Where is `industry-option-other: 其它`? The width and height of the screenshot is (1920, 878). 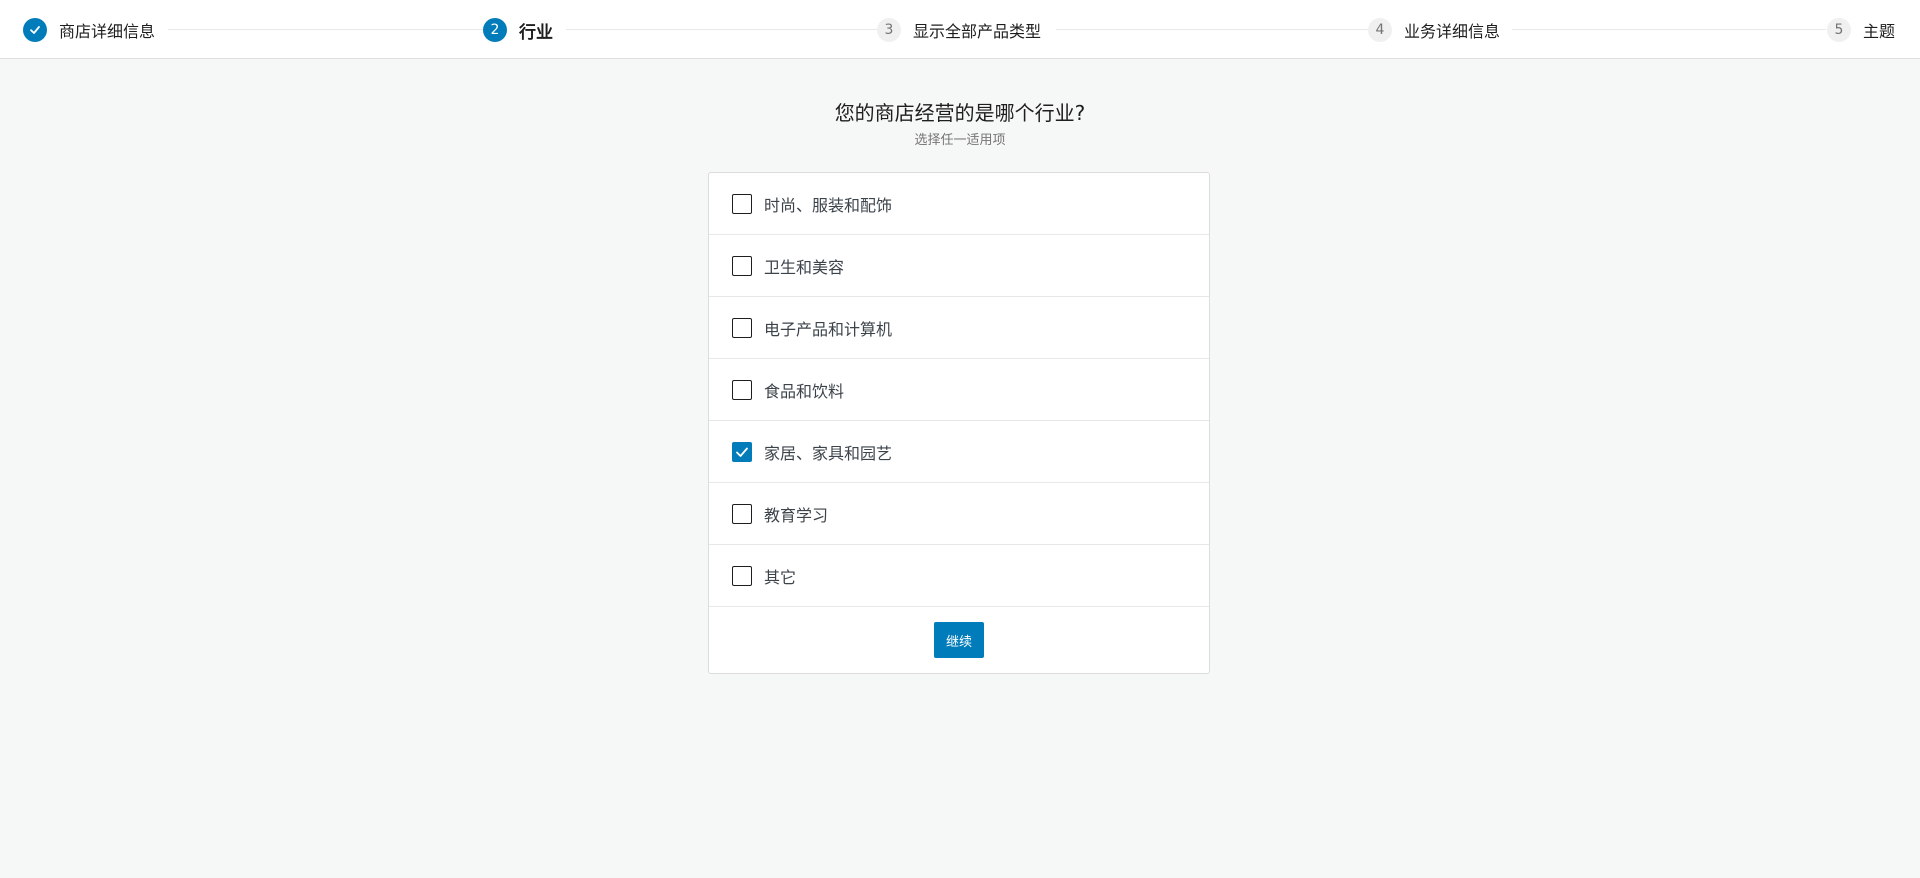 industry-option-other: 其它 is located at coordinates (959, 576).